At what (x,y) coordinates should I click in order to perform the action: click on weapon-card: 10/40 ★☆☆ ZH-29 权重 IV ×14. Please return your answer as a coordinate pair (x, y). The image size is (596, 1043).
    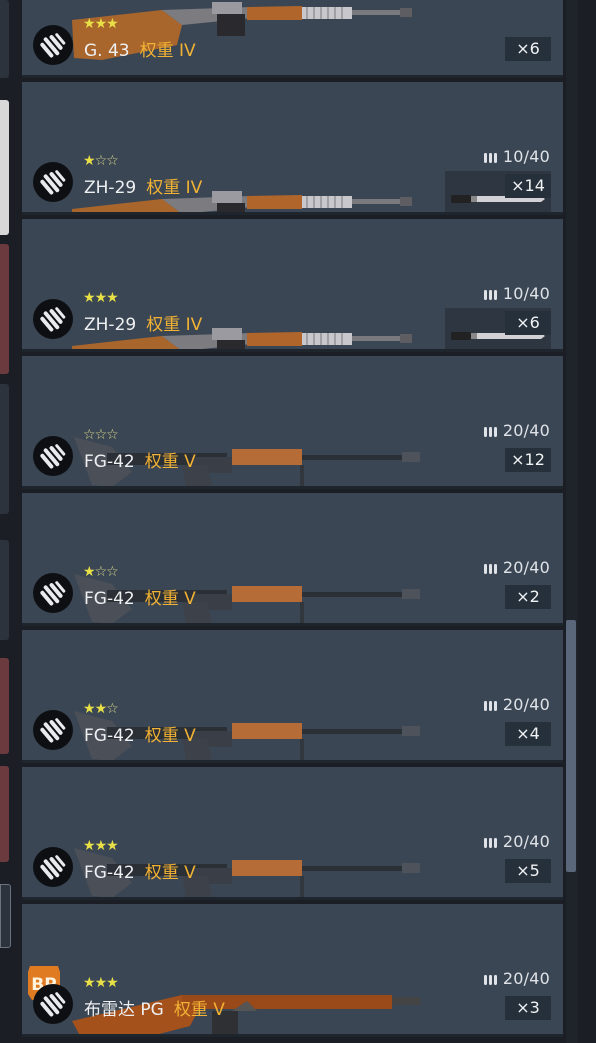
    Looking at the image, I should click on (292, 148).